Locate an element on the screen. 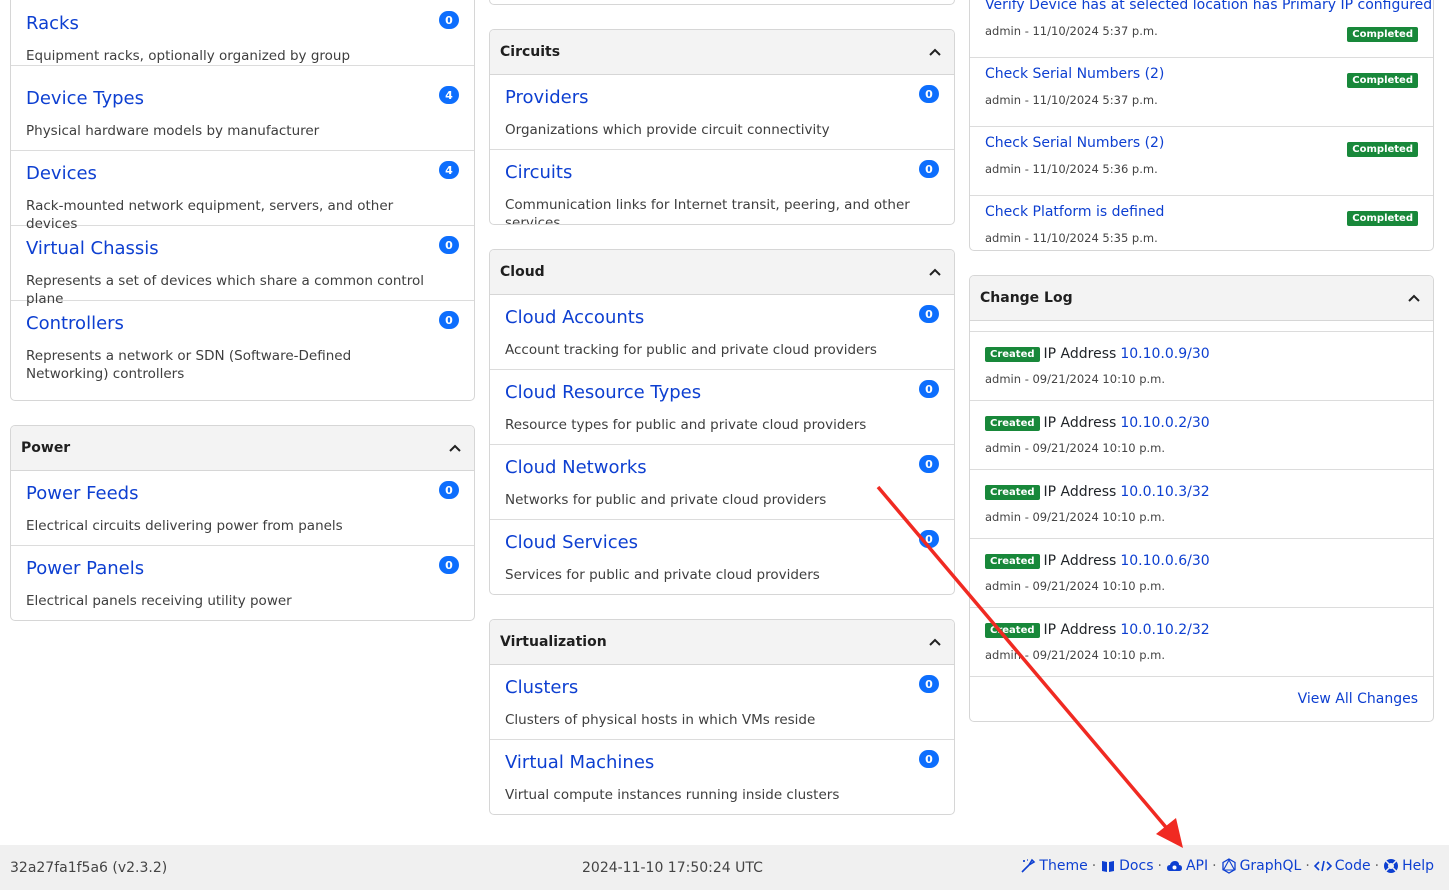  item-title: Cloud Accounts is located at coordinates (574, 317).